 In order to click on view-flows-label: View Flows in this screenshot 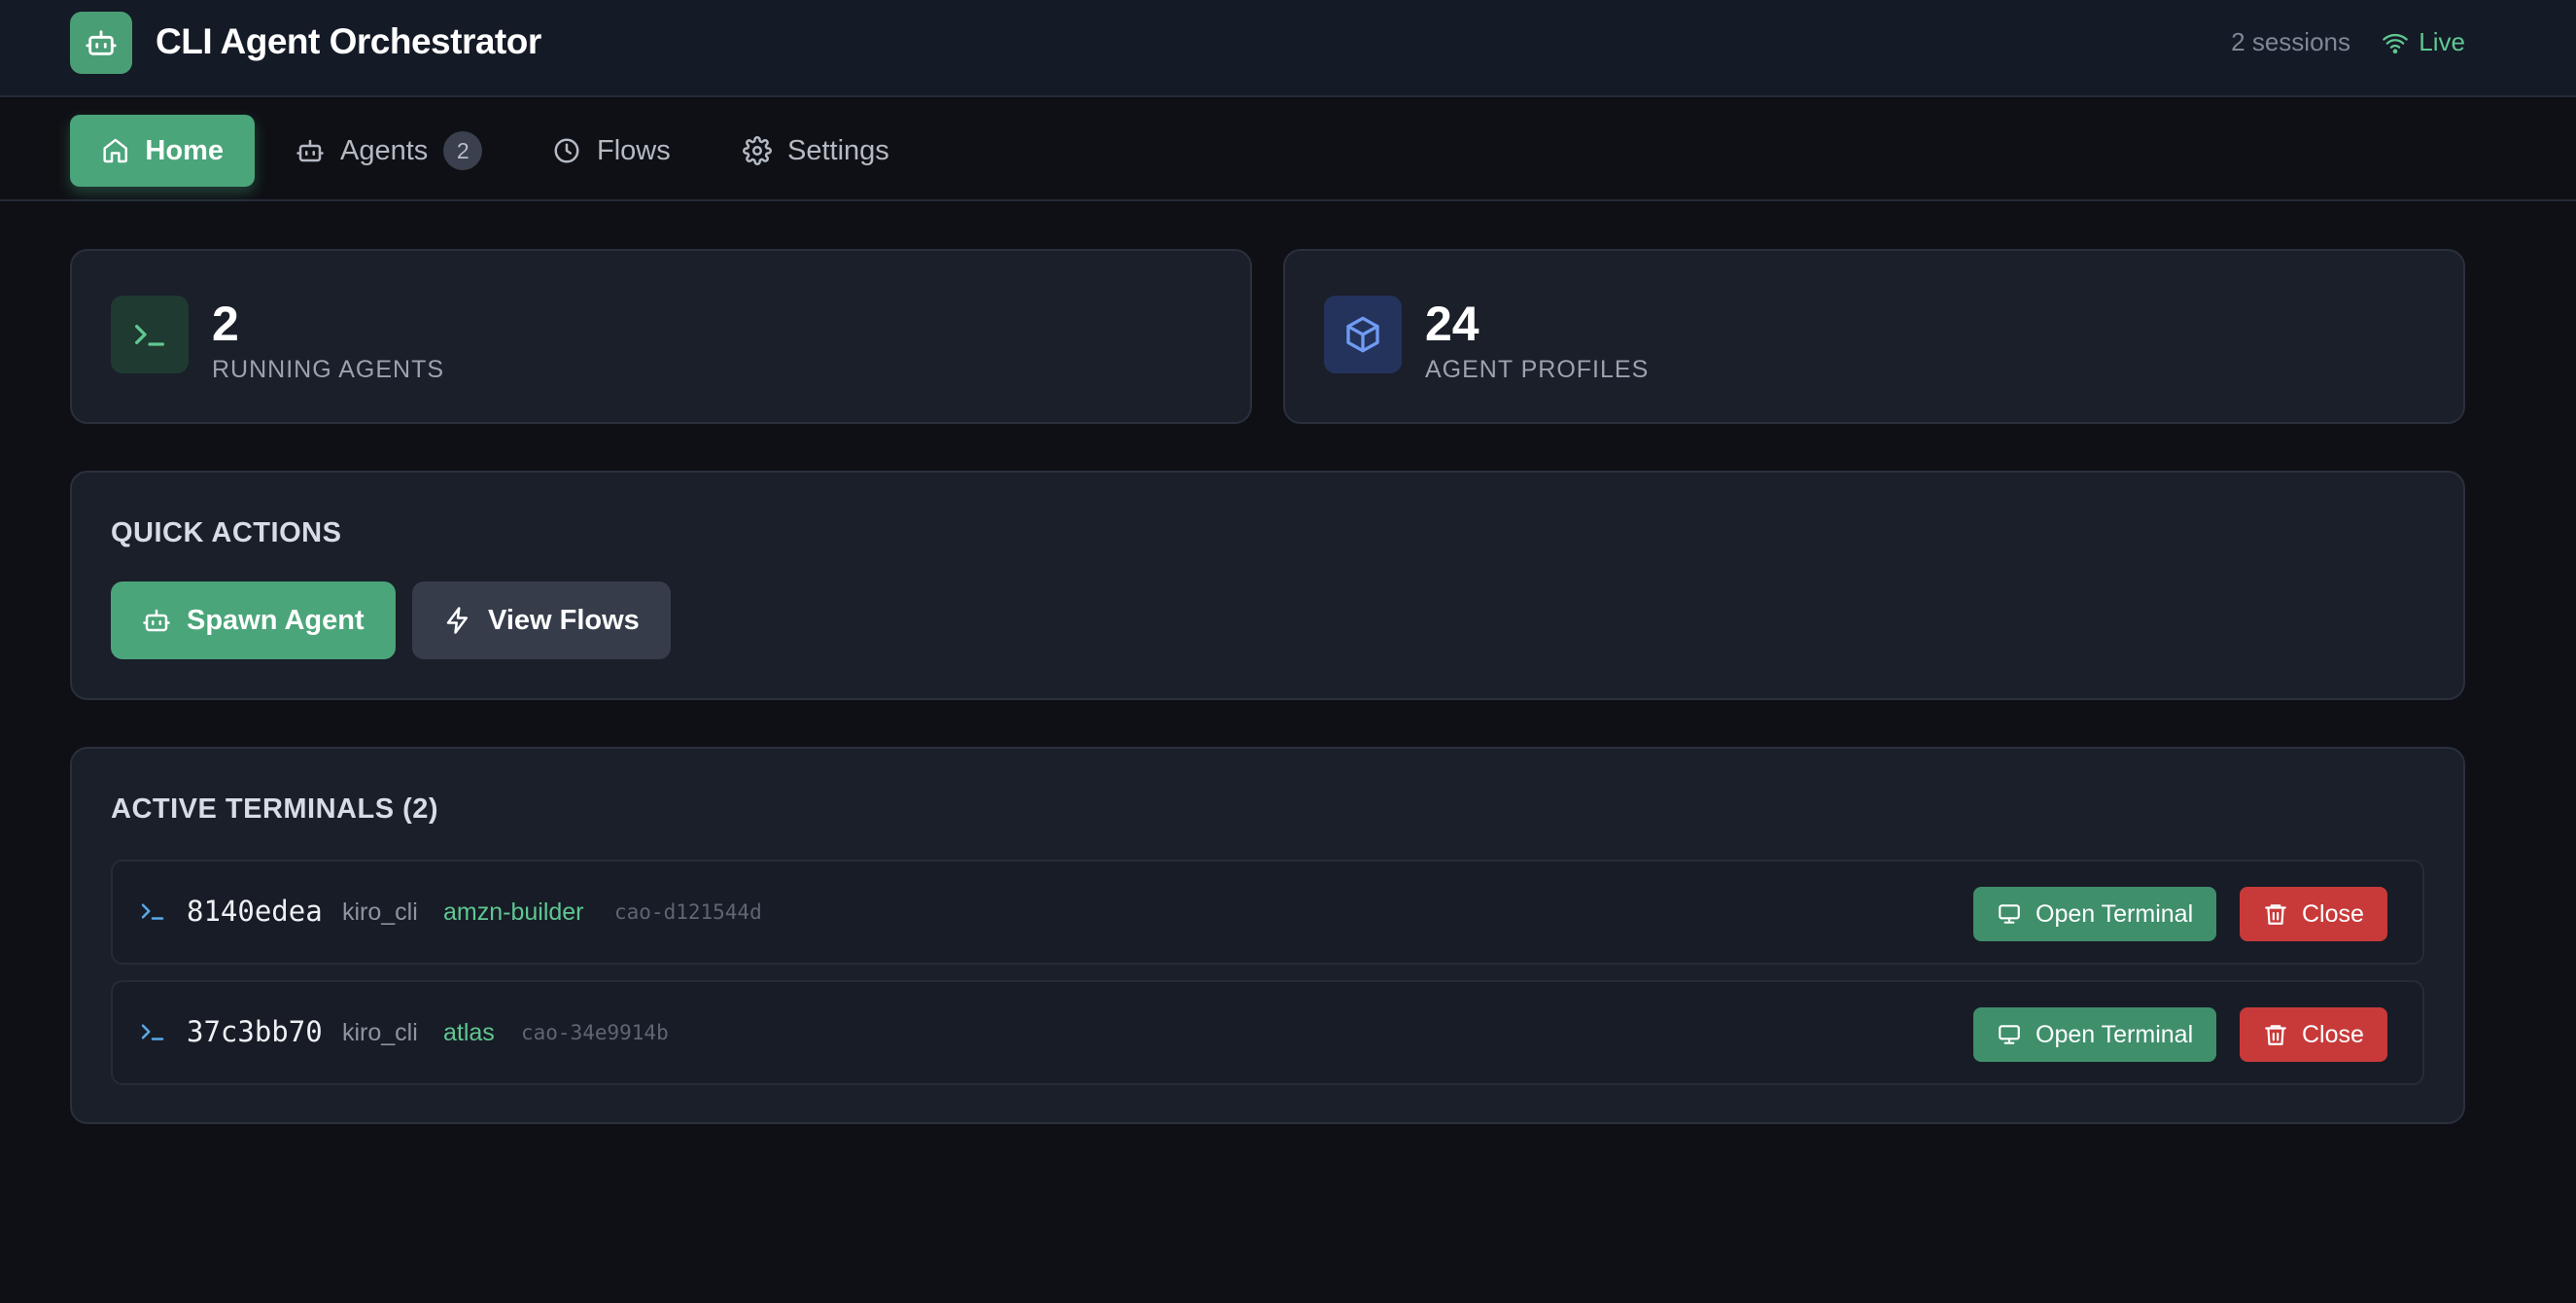, I will do `click(564, 620)`.